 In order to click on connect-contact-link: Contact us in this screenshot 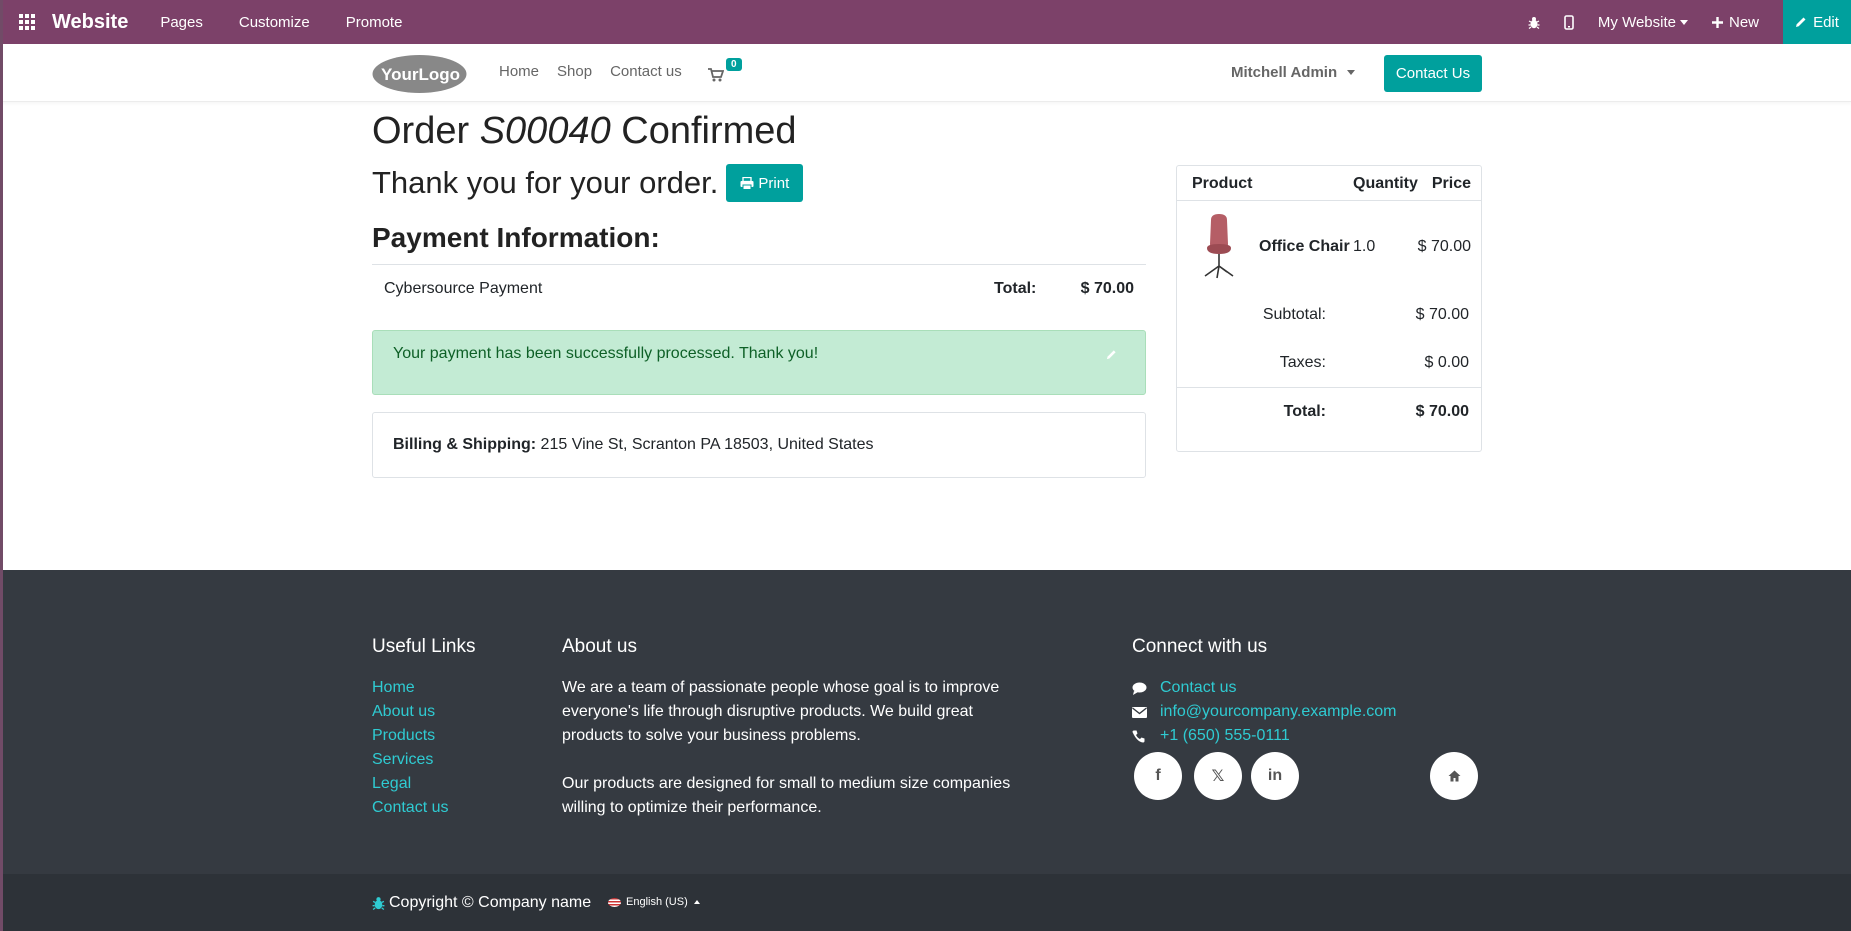, I will do `click(1198, 688)`.